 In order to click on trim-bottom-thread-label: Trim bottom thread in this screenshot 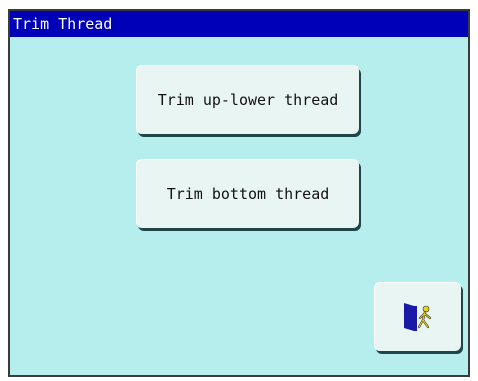, I will do `click(248, 194)`.